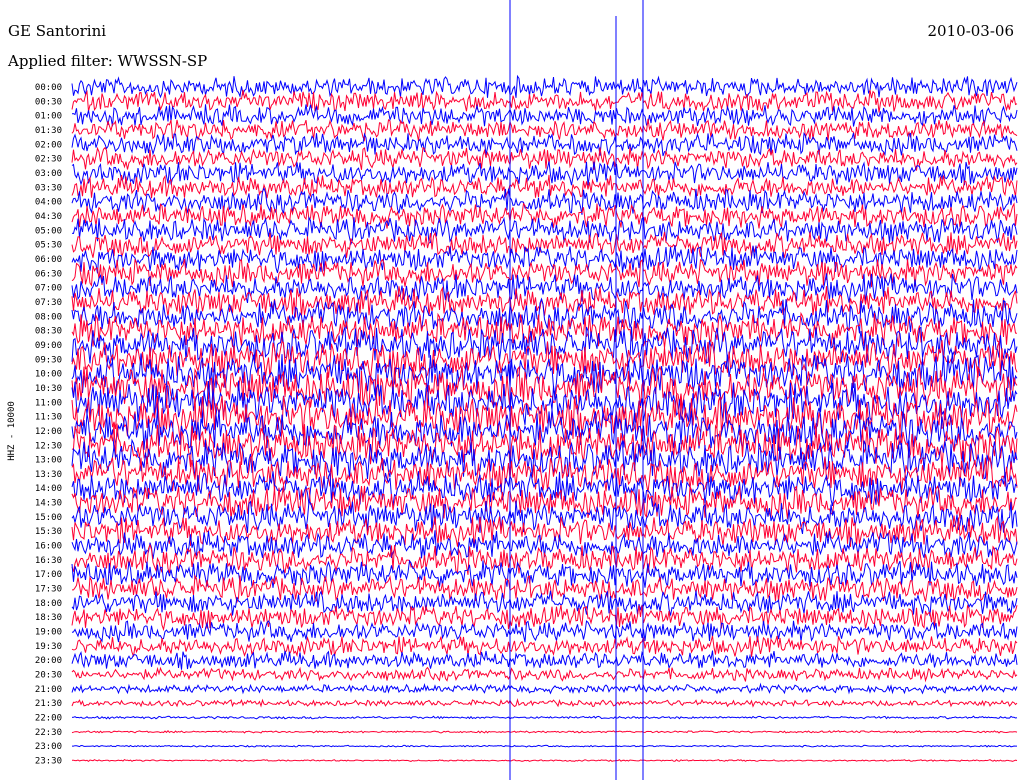 The width and height of the screenshot is (1024, 780). What do you see at coordinates (48, 174) in the screenshot?
I see `row-time-label: 03:00` at bounding box center [48, 174].